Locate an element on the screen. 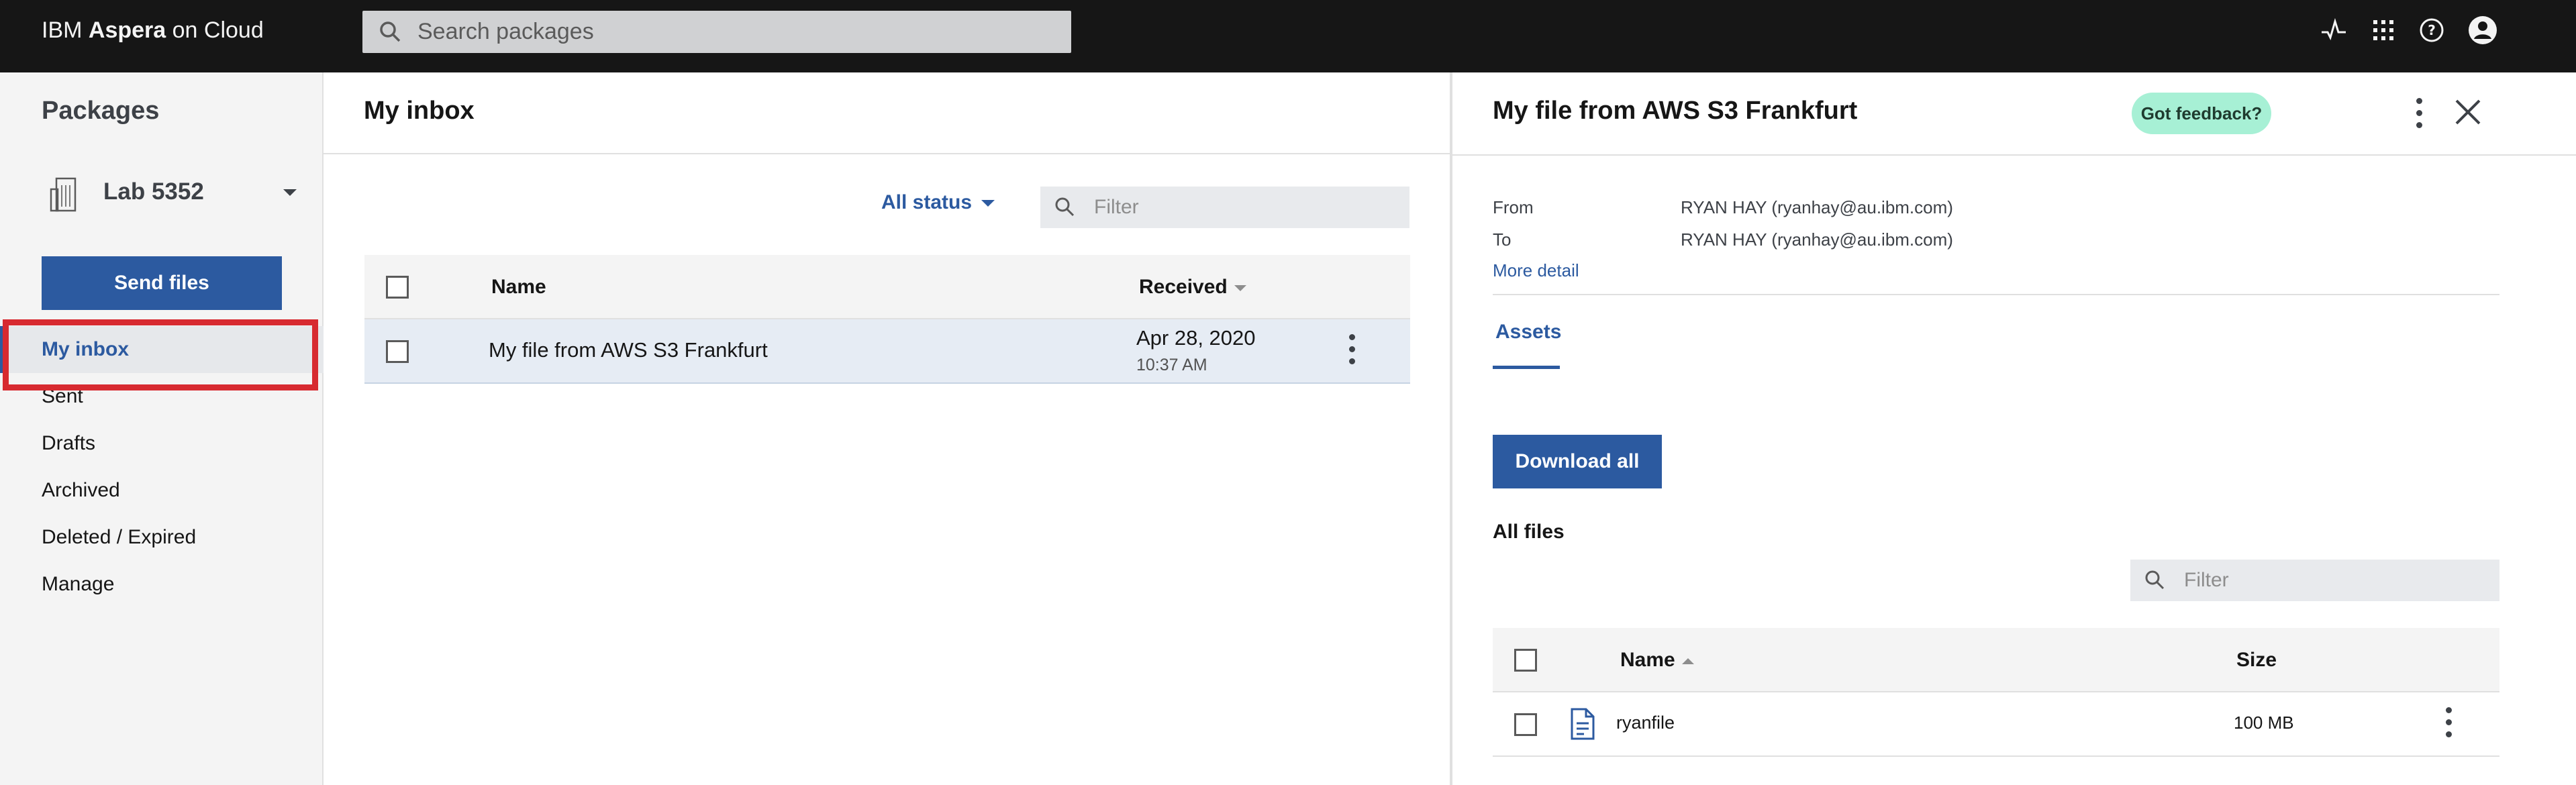  help-icon: ? is located at coordinates (2432, 30).